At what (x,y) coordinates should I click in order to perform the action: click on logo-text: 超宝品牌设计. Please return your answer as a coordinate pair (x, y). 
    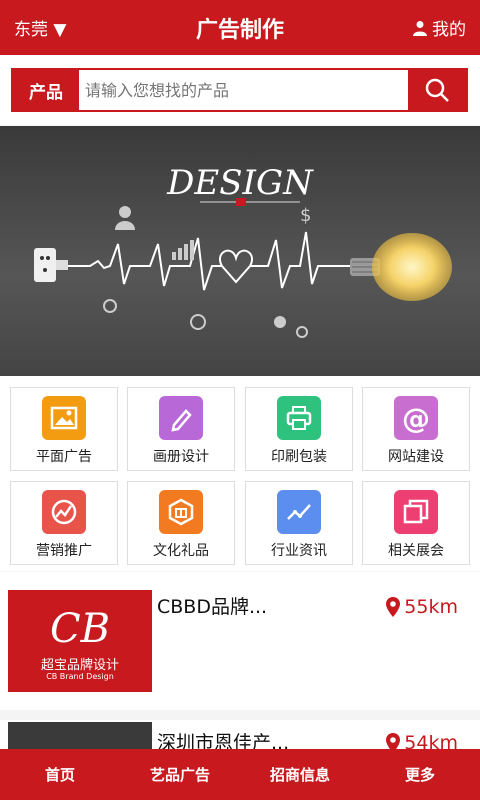
    Looking at the image, I should click on (79, 665).